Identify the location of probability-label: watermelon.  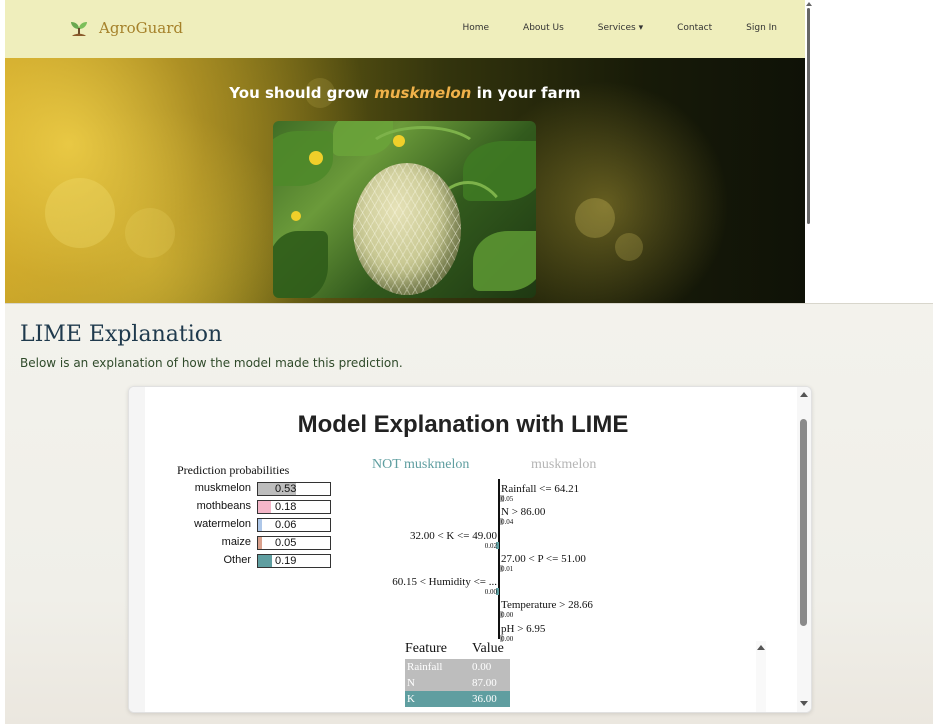
(222, 524).